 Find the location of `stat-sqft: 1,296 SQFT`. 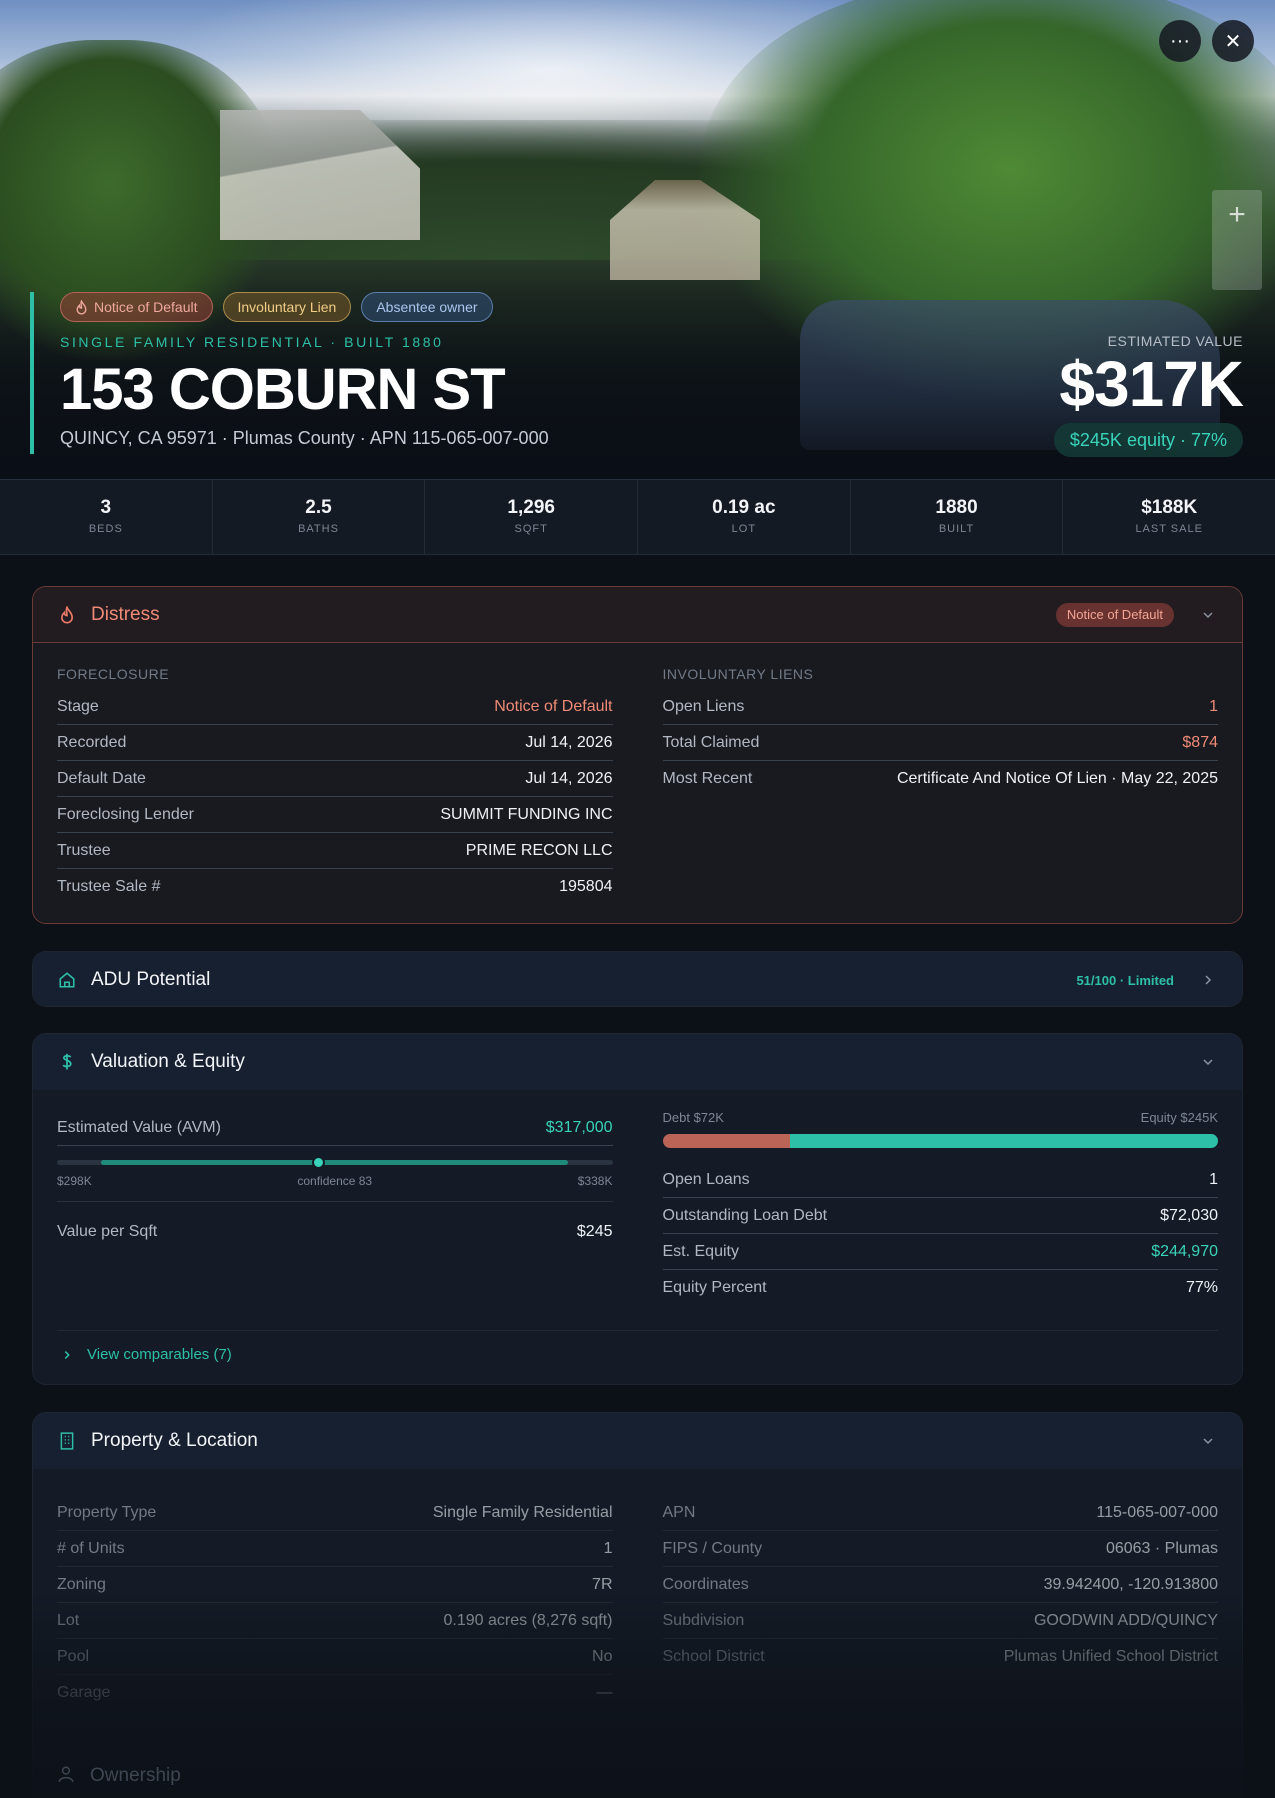

stat-sqft: 1,296 SQFT is located at coordinates (532, 517).